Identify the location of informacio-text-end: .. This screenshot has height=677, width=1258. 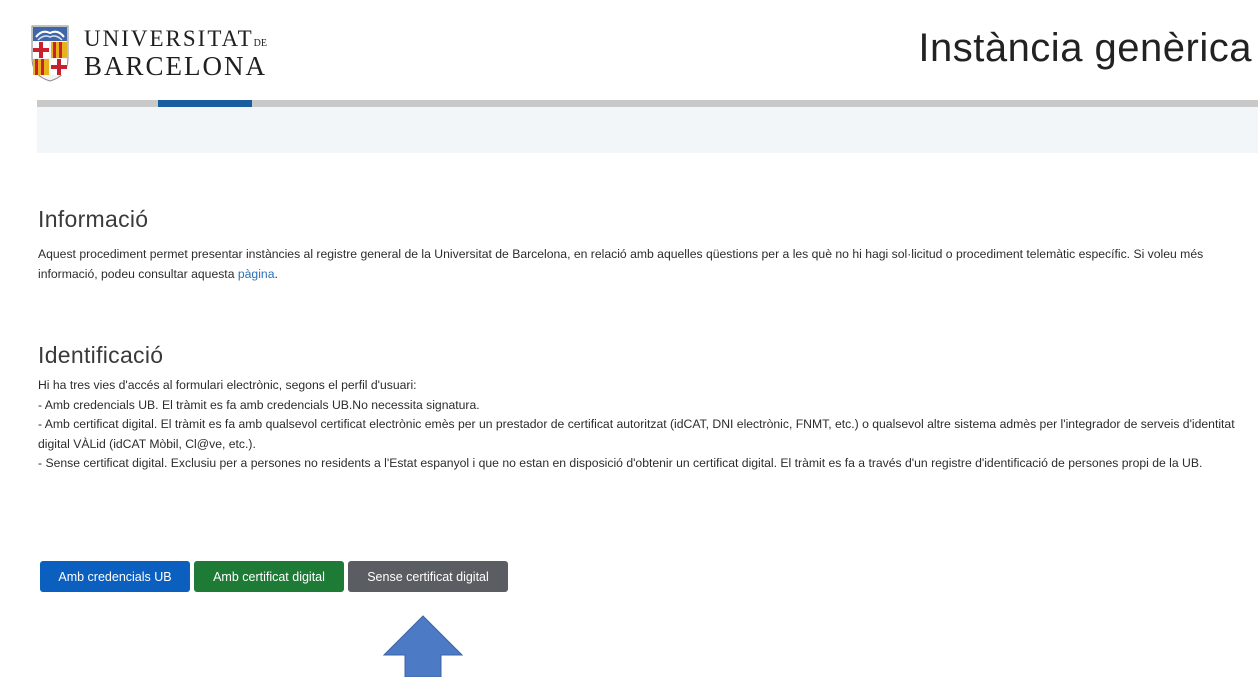
(276, 273).